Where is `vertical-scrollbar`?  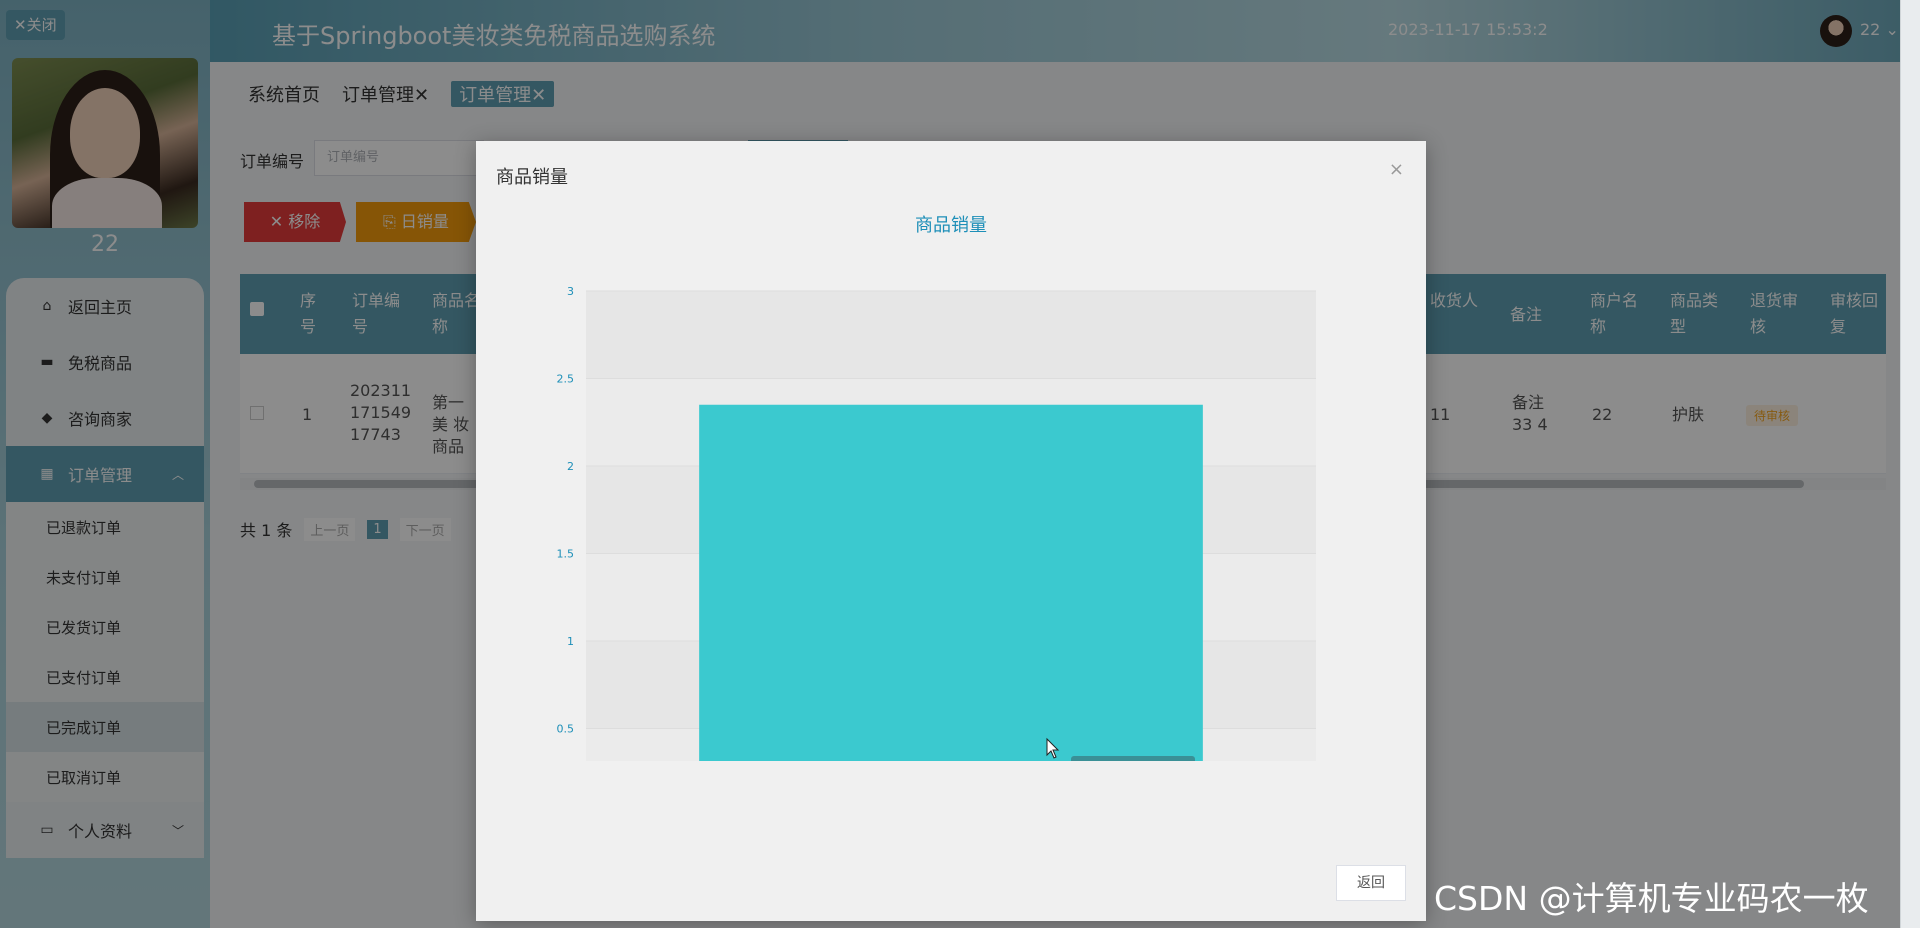
vertical-scrollbar is located at coordinates (1910, 464).